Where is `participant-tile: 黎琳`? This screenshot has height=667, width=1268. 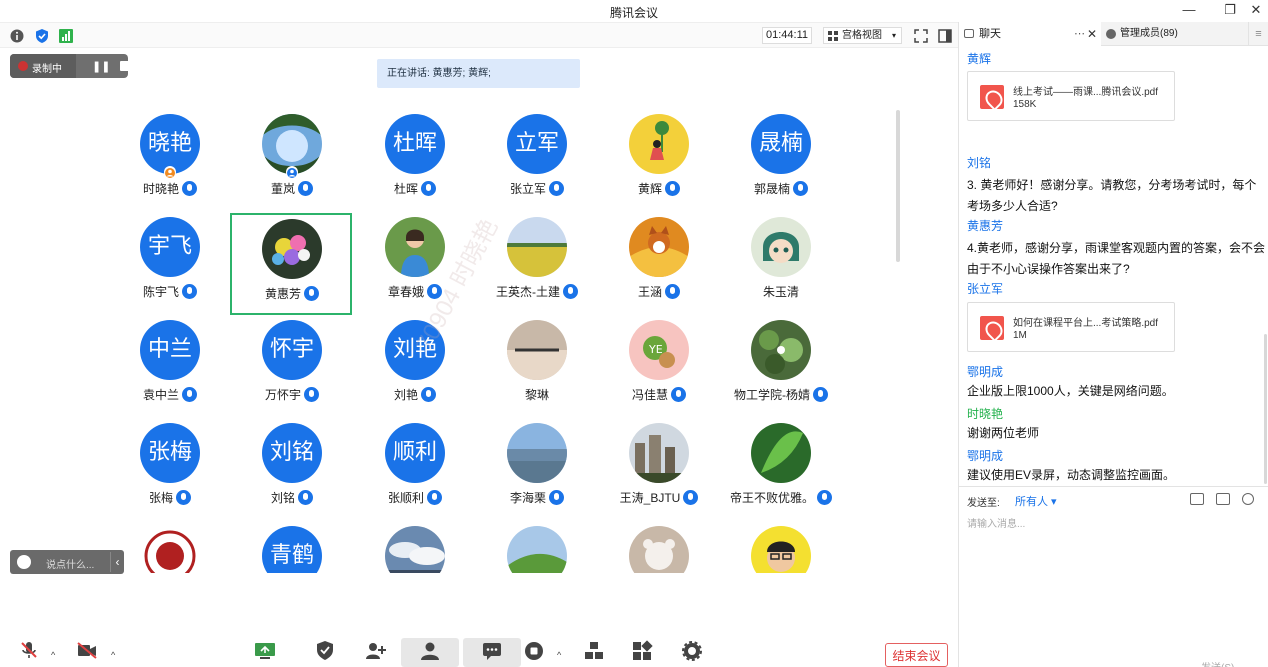
participant-tile: 黎琳 is located at coordinates (537, 370).